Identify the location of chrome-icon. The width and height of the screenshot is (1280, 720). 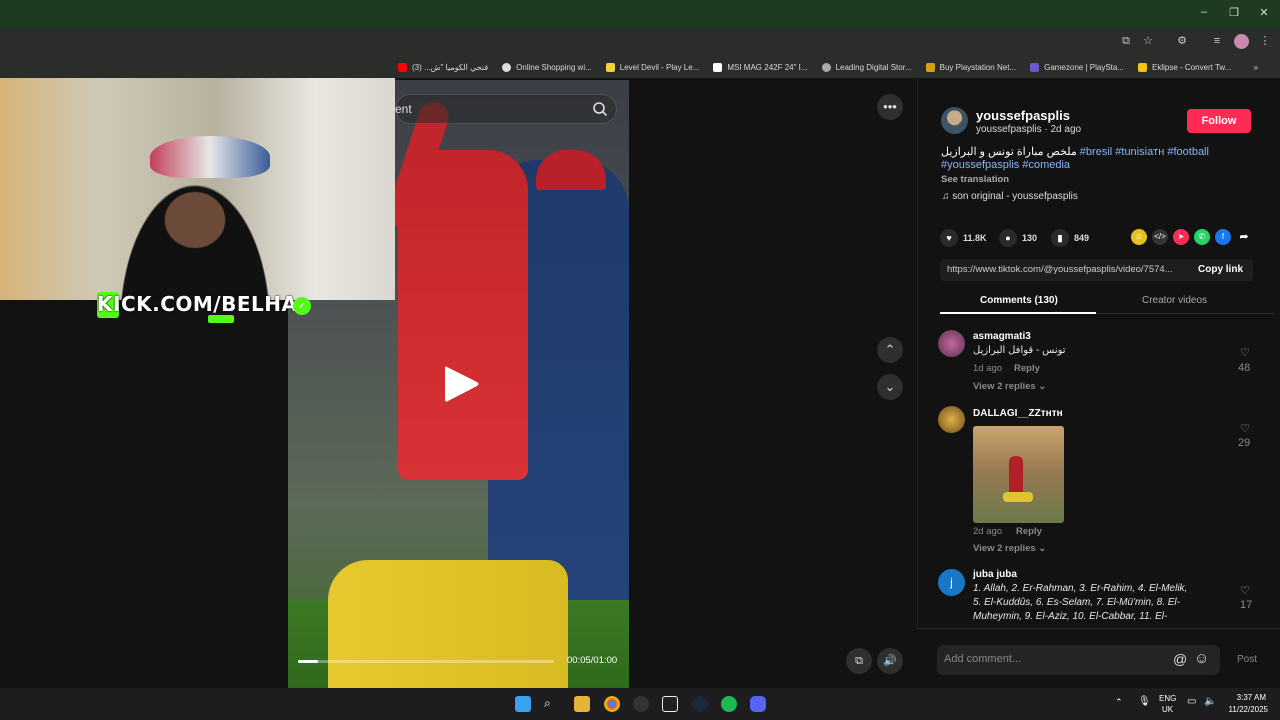
(612, 704).